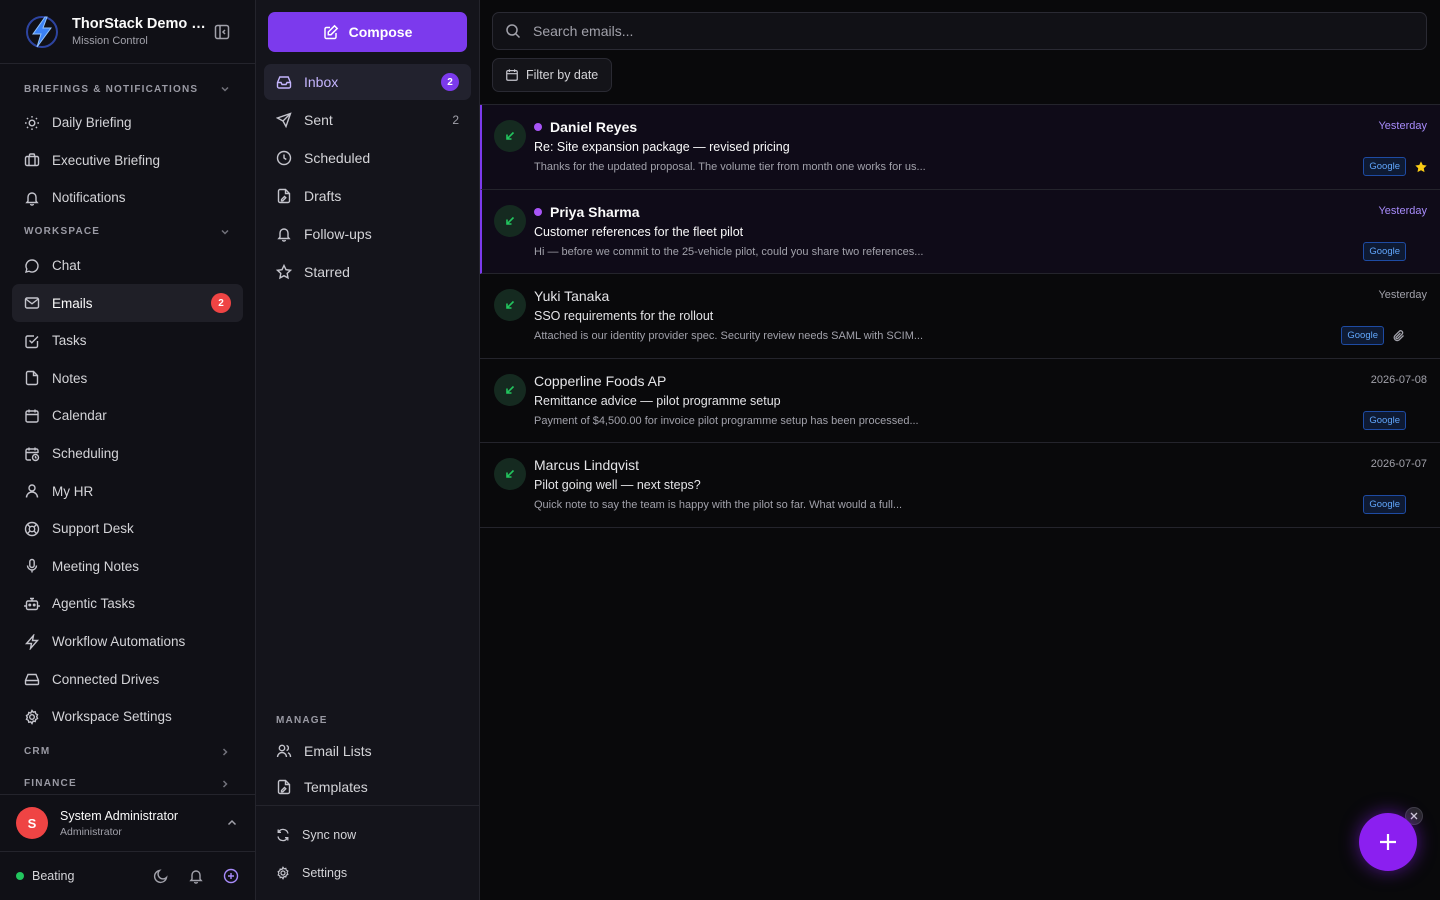  What do you see at coordinates (127, 303) in the screenshot?
I see `sidebar-item-emails: Emails 2` at bounding box center [127, 303].